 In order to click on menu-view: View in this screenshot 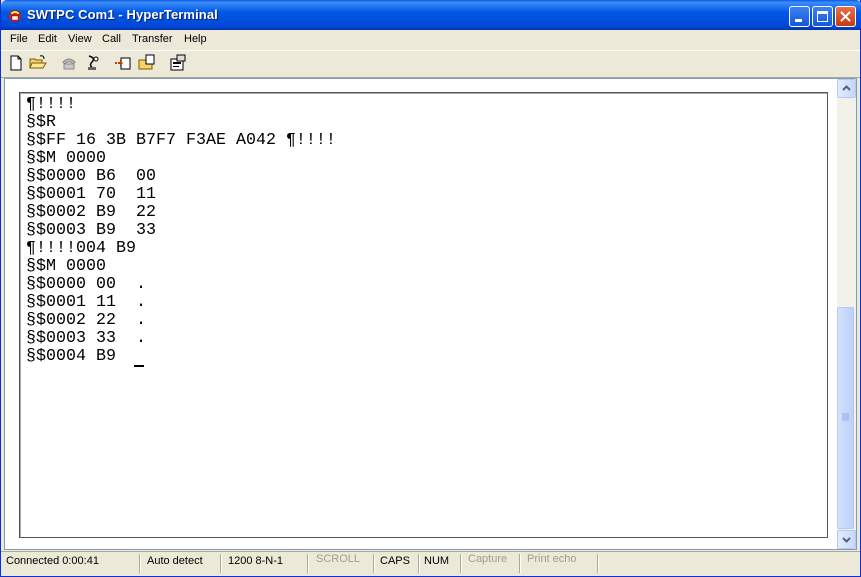, I will do `click(80, 39)`.